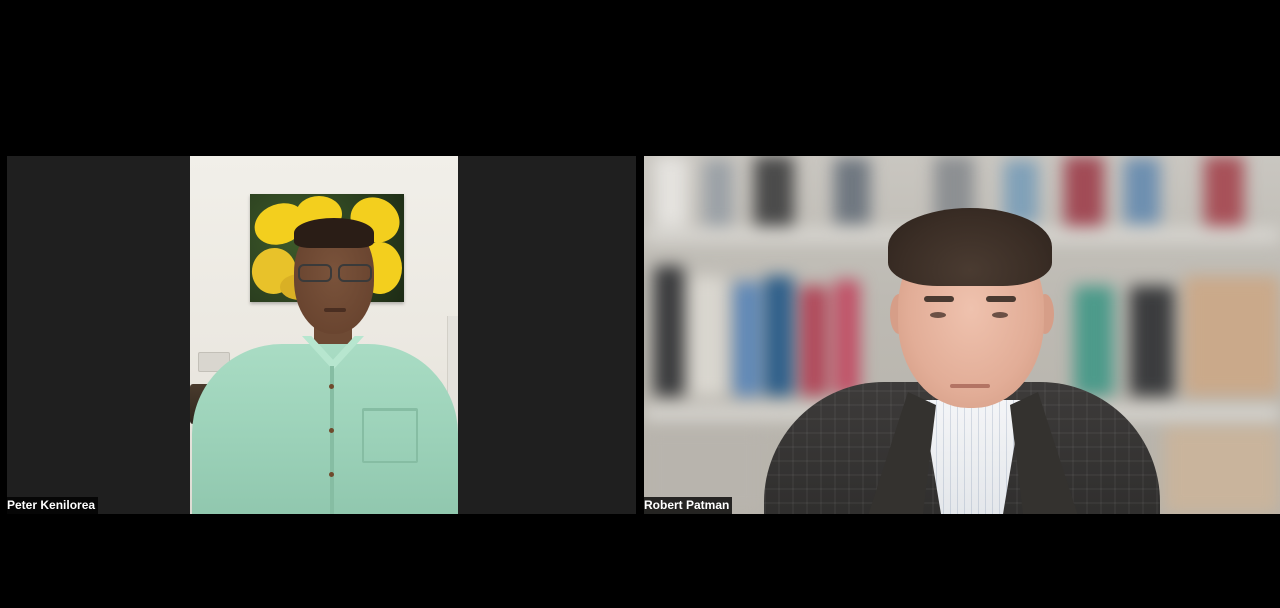 The width and height of the screenshot is (1280, 608). Describe the element at coordinates (51, 505) in the screenshot. I see `participant-name-label: Peter Kenilorea` at that location.